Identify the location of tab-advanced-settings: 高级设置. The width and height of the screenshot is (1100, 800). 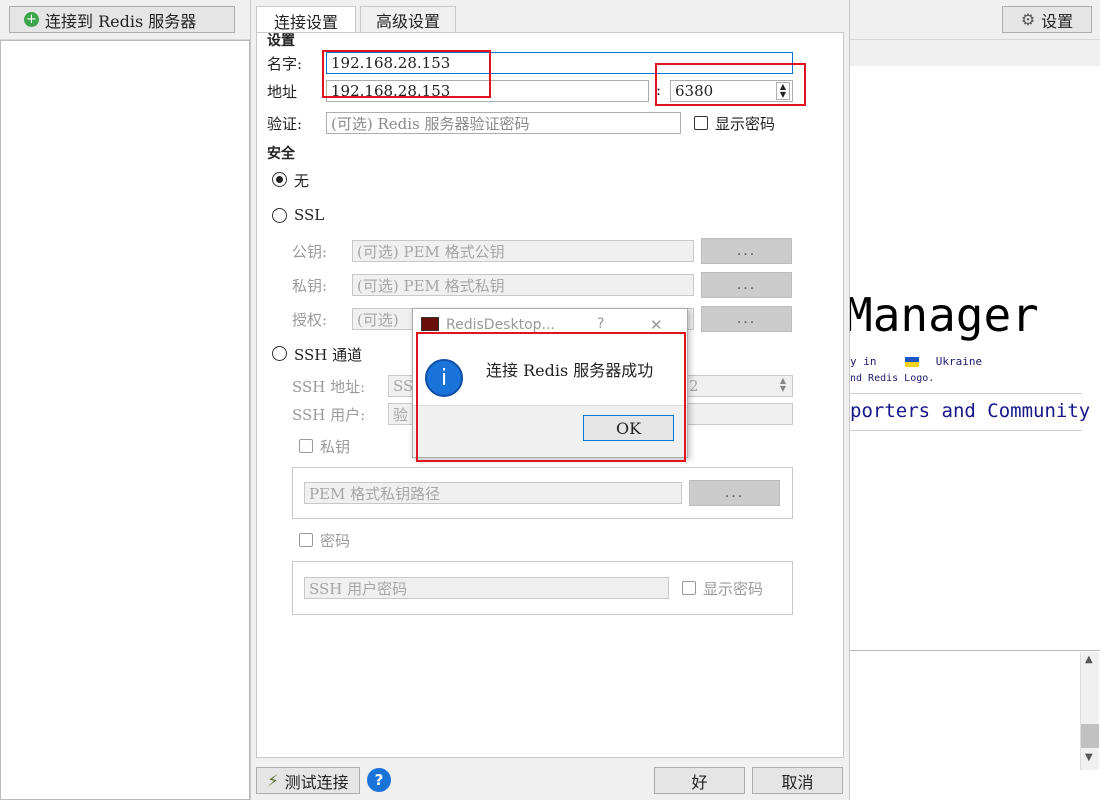
(408, 19).